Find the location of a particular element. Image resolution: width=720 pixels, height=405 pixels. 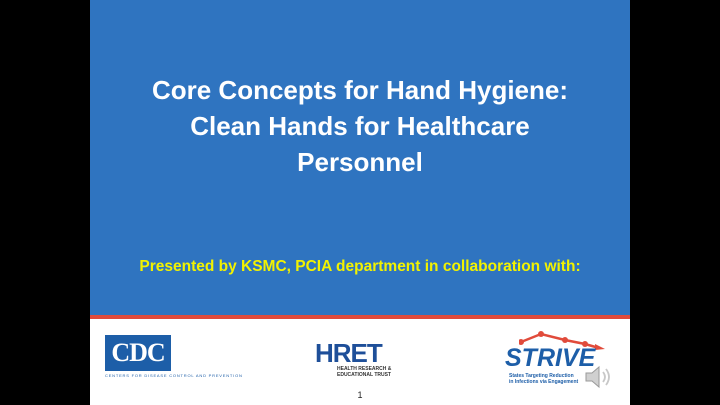

slide-title-line: Personnel is located at coordinates (360, 162).